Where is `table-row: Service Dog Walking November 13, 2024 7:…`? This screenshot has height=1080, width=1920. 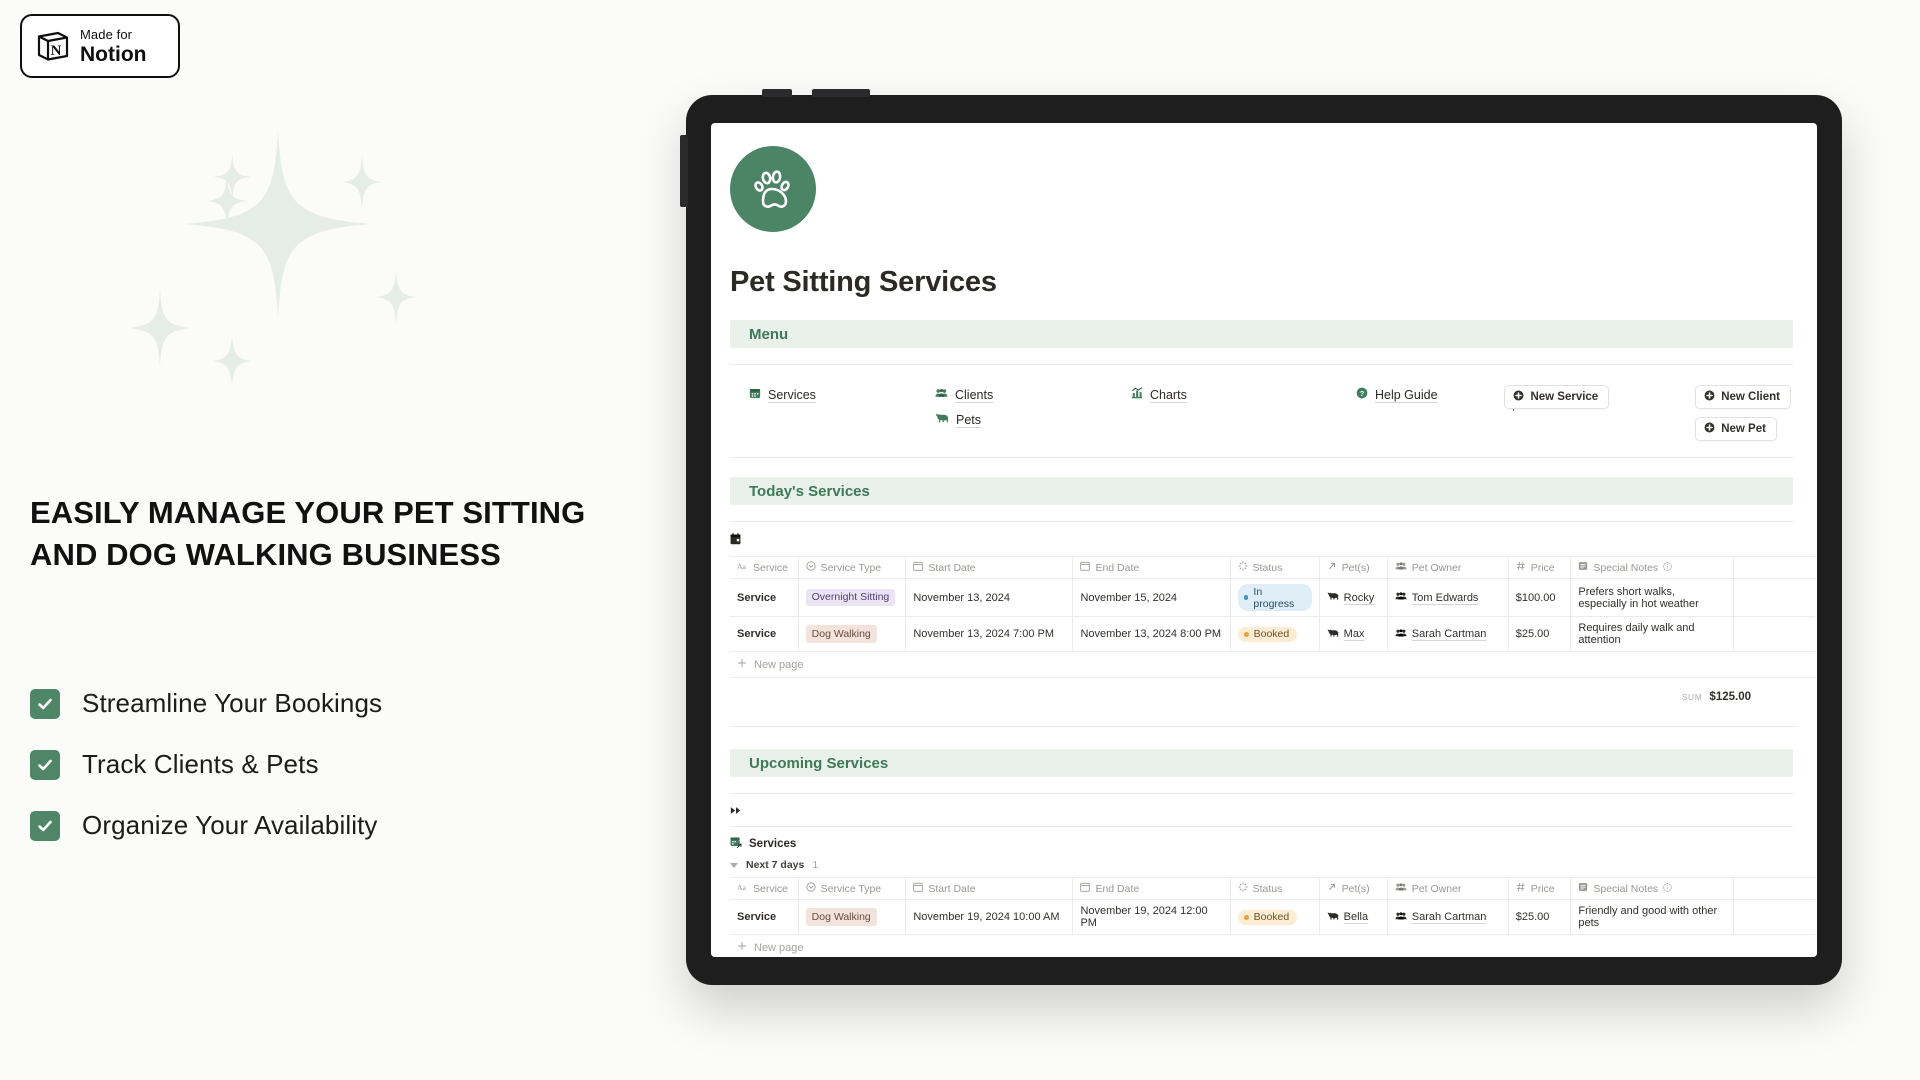
table-row: Service Dog Walking November 13, 2024 7:… is located at coordinates (1272, 634).